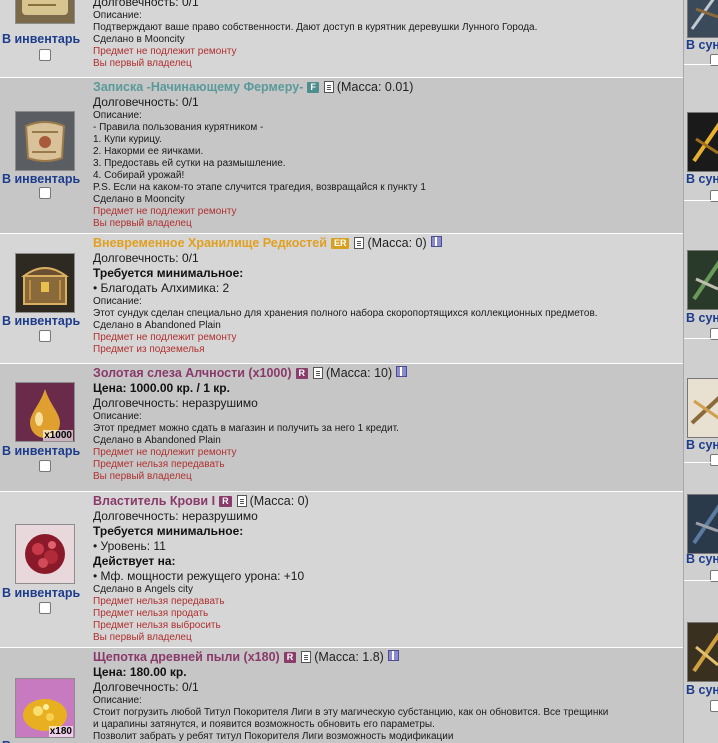  I want to click on item-property: Действует на:, so click(134, 561).